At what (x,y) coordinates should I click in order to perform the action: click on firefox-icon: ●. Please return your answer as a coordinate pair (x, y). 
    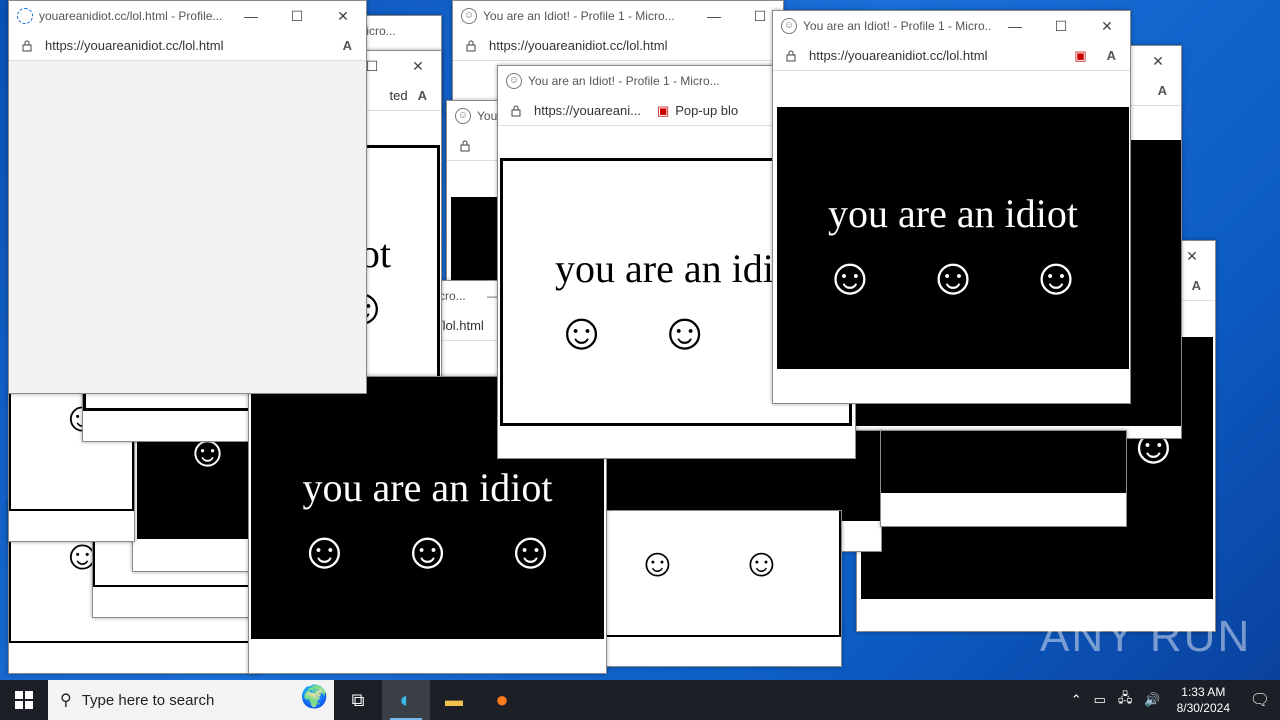
    Looking at the image, I should click on (502, 700).